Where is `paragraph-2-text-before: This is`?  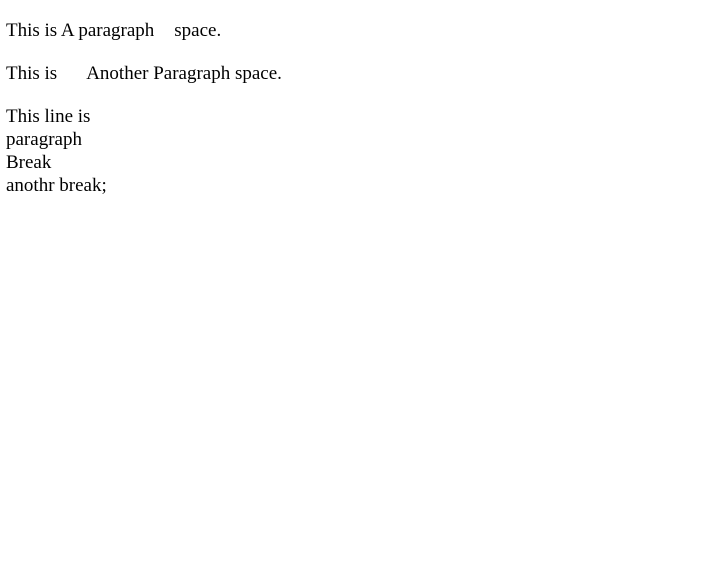
paragraph-2-text-before: This is is located at coordinates (32, 73).